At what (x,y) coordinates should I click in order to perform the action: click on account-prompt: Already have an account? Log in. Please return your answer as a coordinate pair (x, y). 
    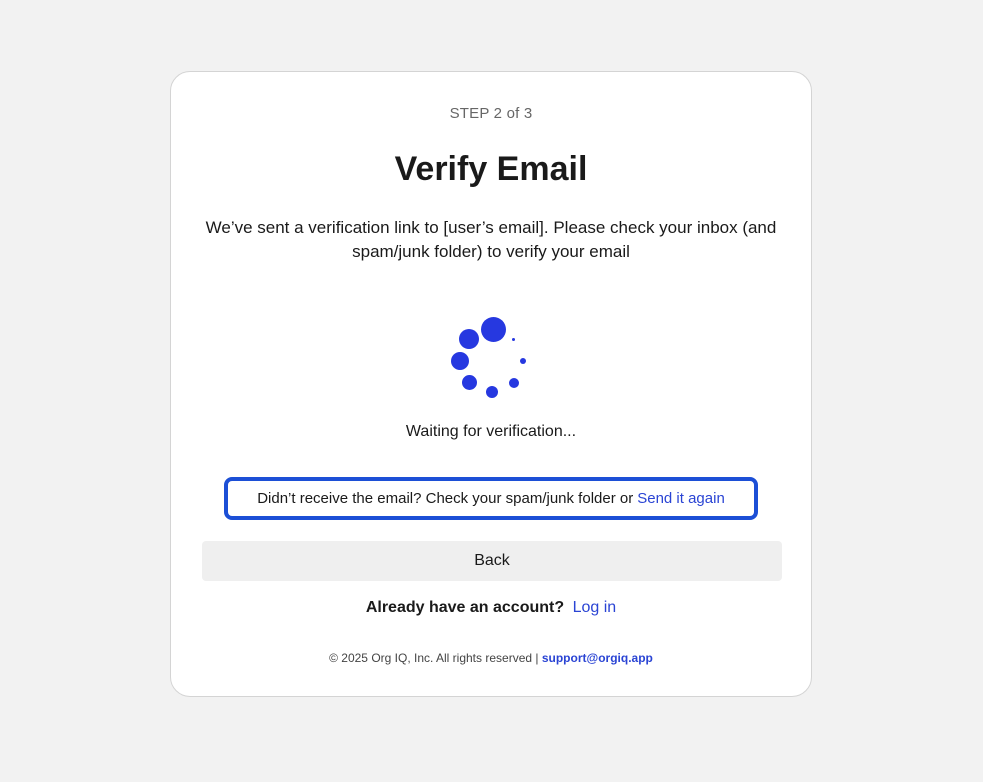
    Looking at the image, I should click on (491, 608).